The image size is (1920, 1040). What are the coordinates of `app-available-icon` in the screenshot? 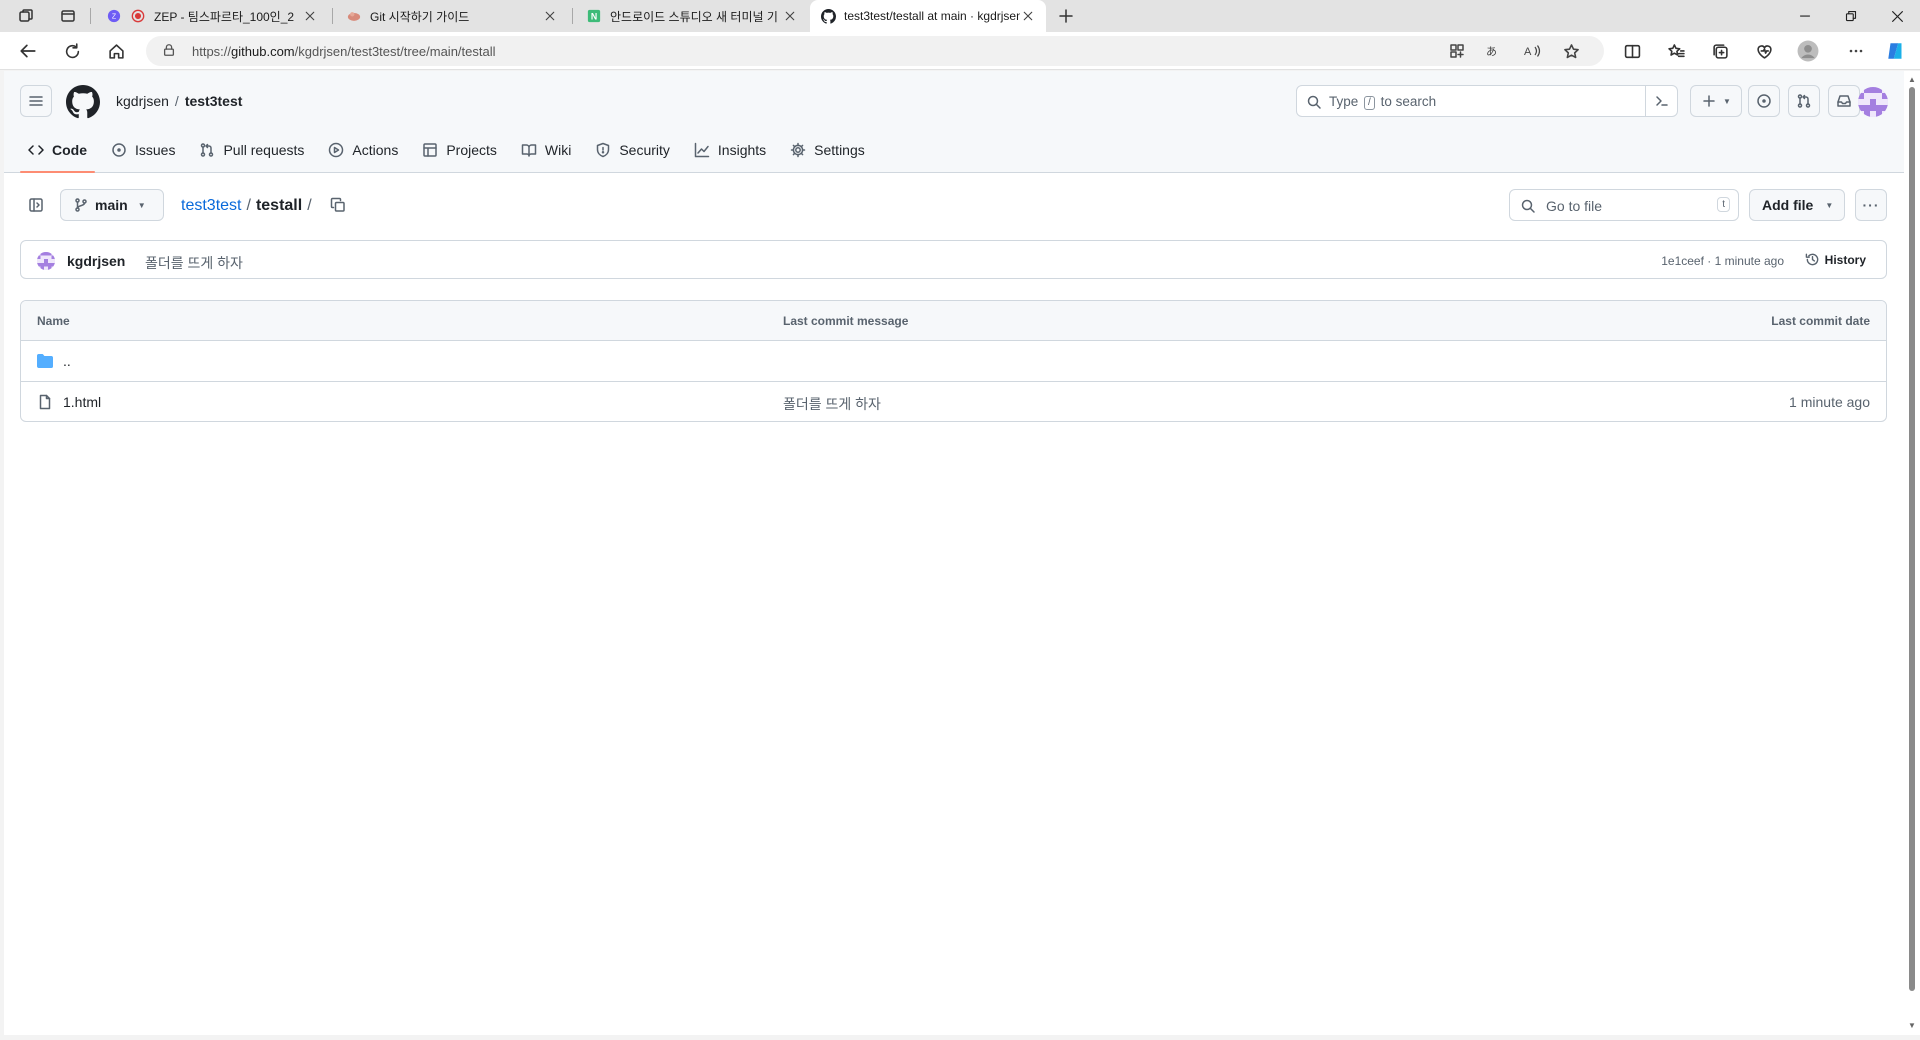 It's located at (1457, 51).